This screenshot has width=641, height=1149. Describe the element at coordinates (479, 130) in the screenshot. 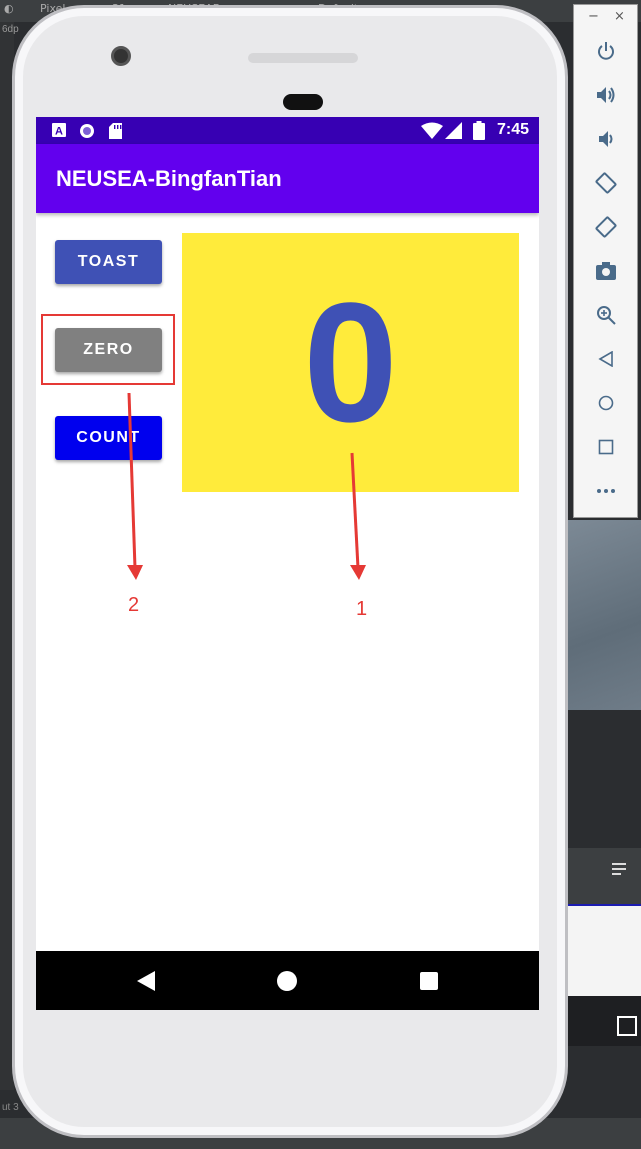

I see `battery-icon` at that location.